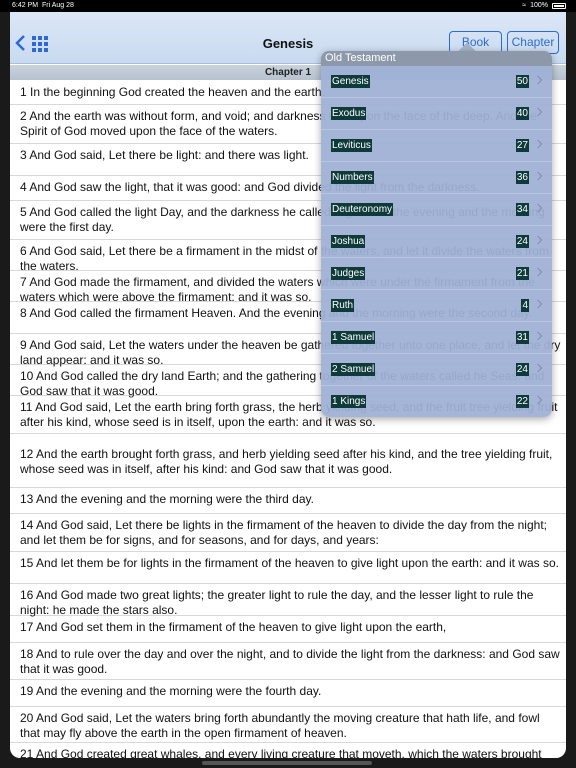 Image resolution: width=576 pixels, height=768 pixels. Describe the element at coordinates (522, 177) in the screenshot. I see `book-chapter-count: 36` at that location.